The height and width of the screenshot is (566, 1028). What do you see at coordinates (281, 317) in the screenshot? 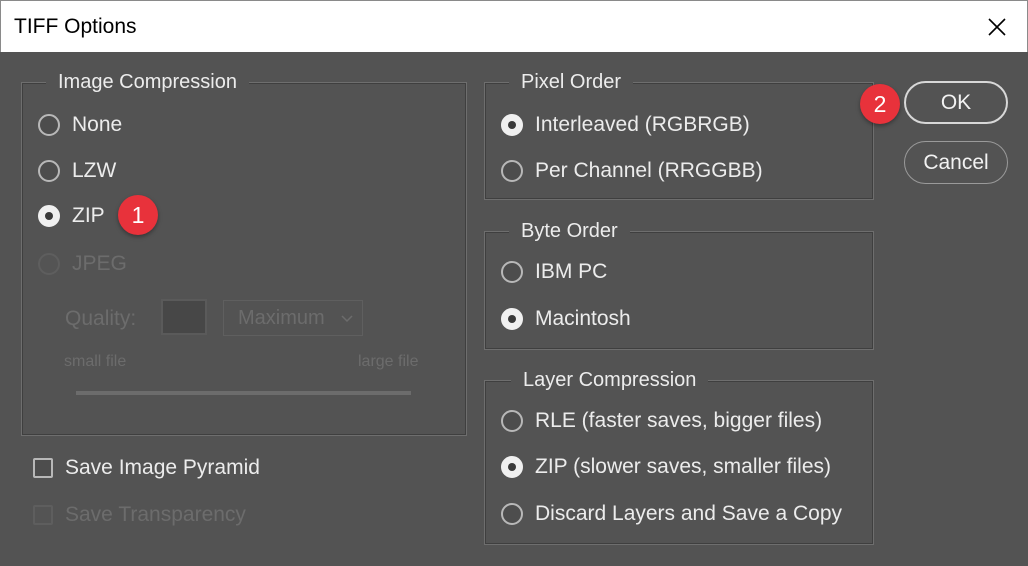
I see `quality-select-value: Maximum` at bounding box center [281, 317].